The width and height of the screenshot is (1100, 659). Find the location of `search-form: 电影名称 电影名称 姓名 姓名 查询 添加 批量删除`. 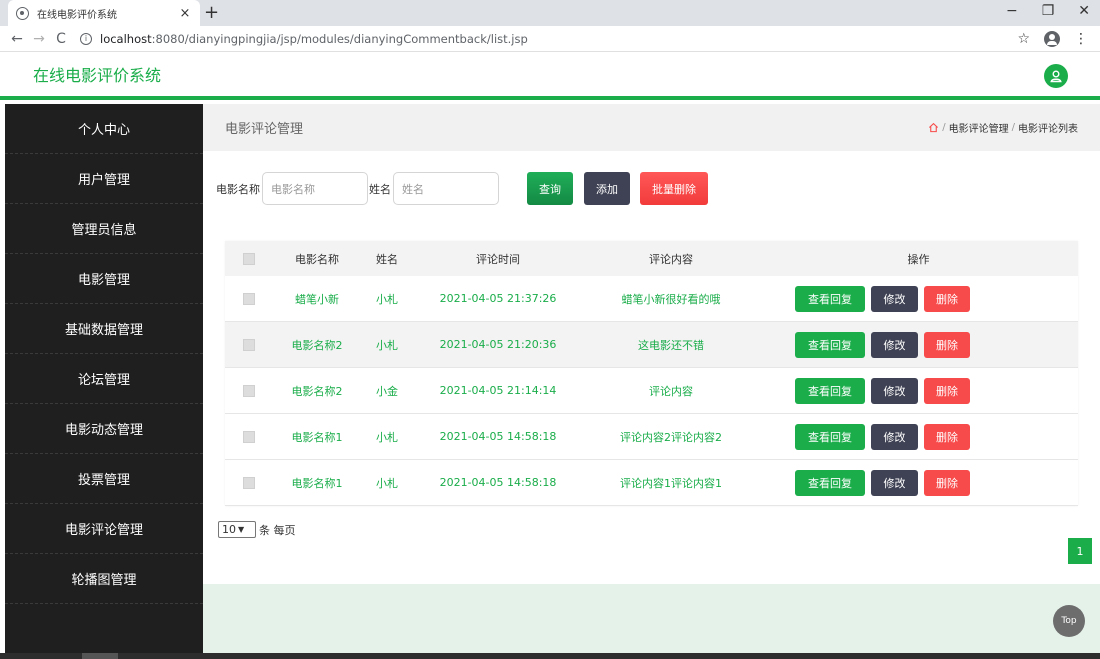

search-form: 电影名称 电影名称 姓名 姓名 查询 添加 批量删除 is located at coordinates (462, 188).